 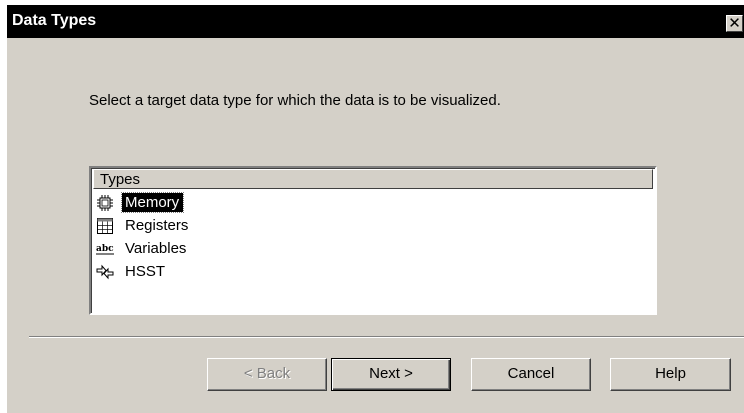 What do you see at coordinates (267, 374) in the screenshot?
I see `back-button: < Back` at bounding box center [267, 374].